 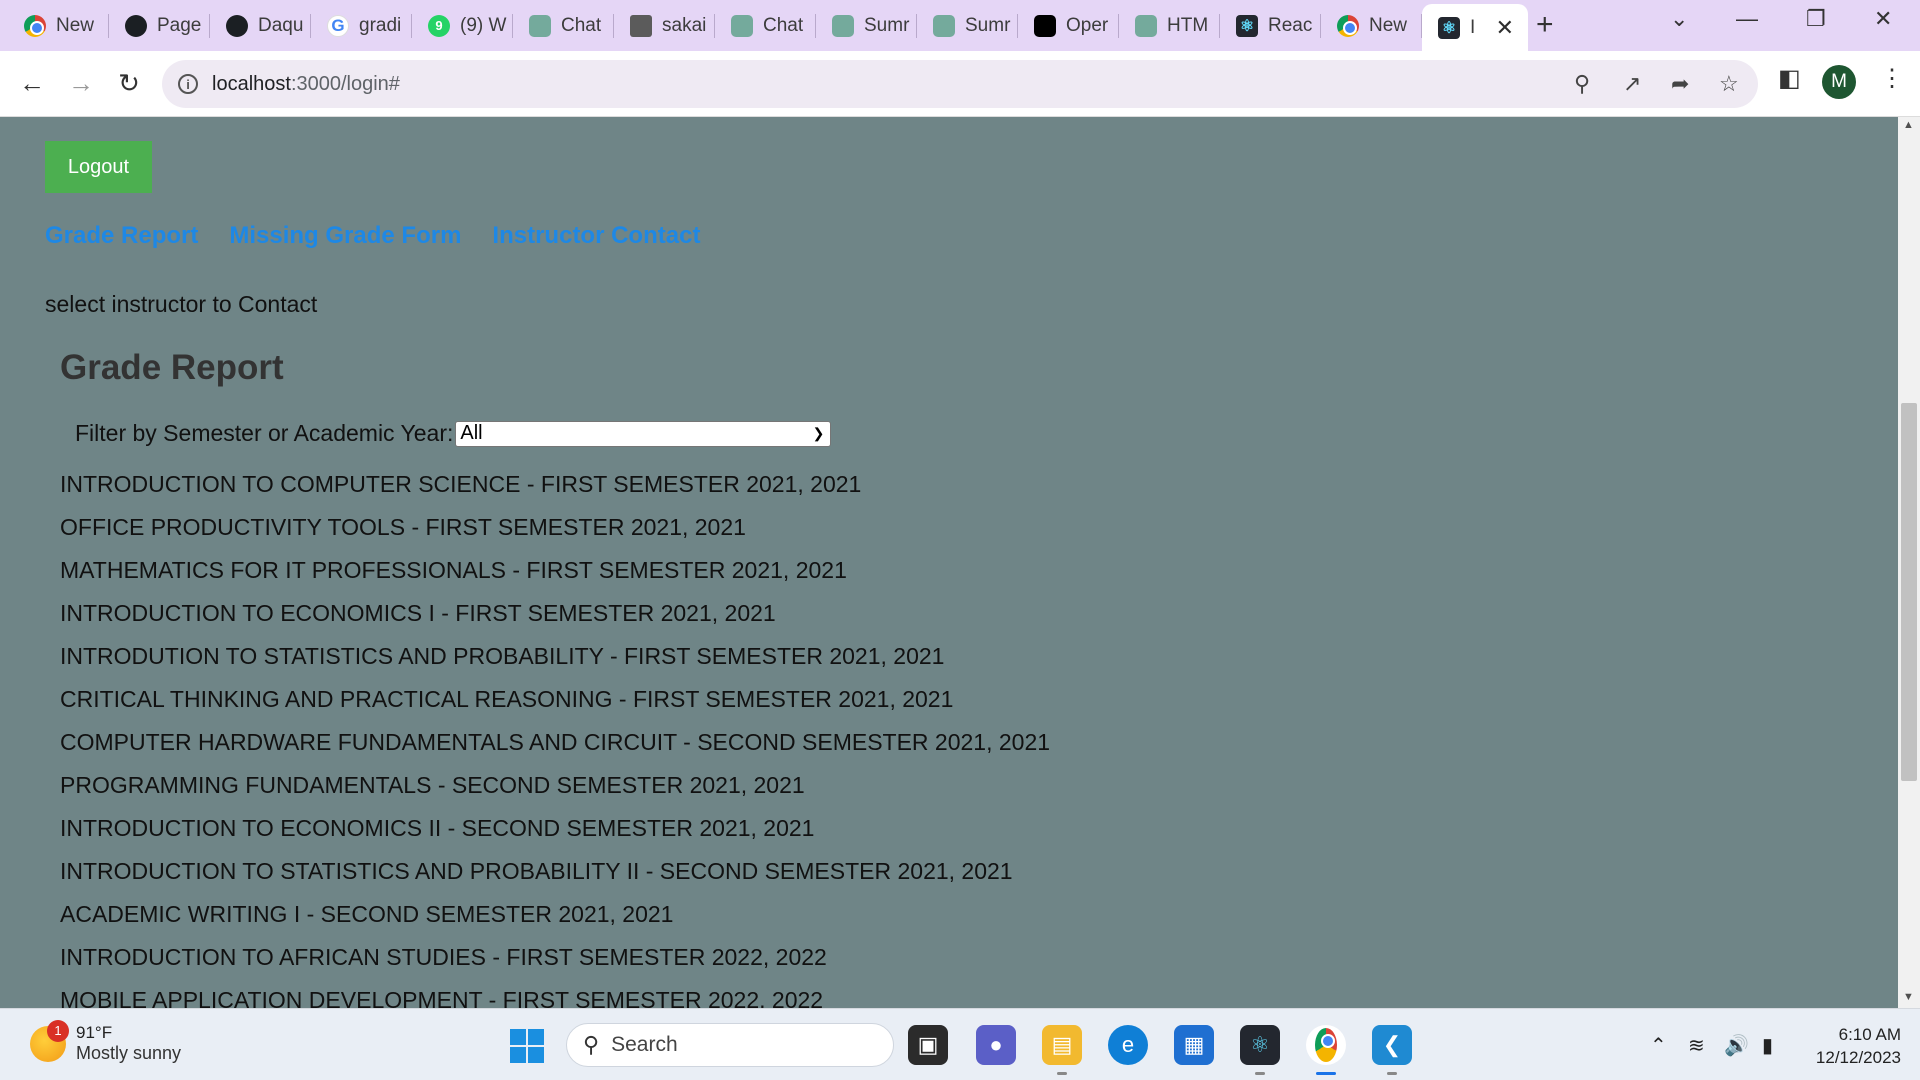 What do you see at coordinates (121, 236) in the screenshot?
I see `nav-link-grade-report: Grade Report` at bounding box center [121, 236].